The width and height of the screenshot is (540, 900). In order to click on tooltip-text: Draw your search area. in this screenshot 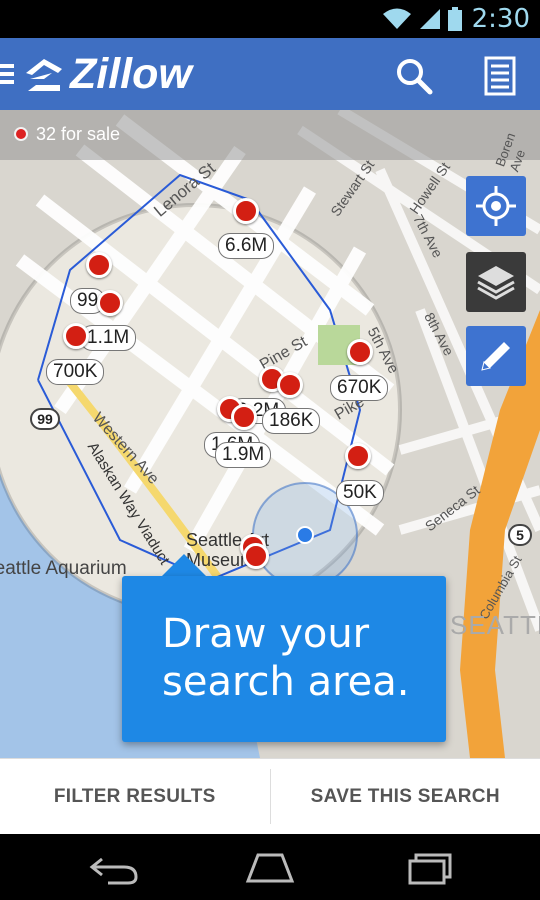, I will do `click(286, 658)`.